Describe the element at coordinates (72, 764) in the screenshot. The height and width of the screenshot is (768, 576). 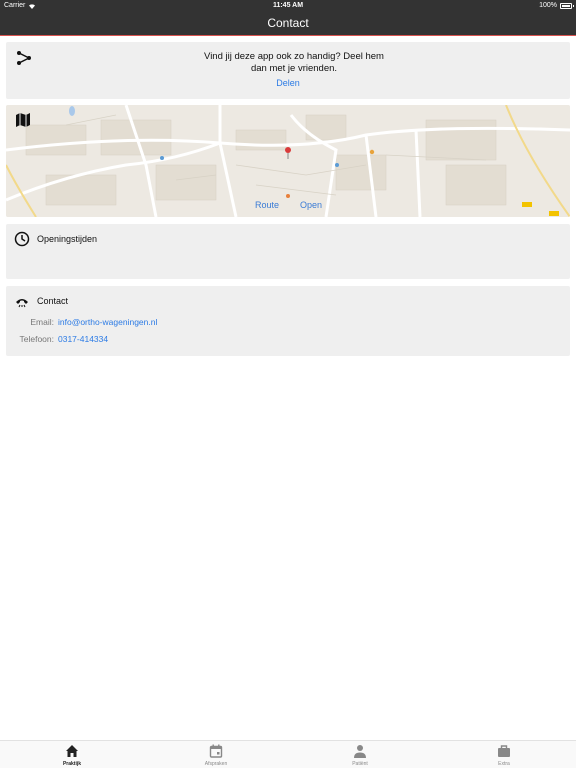
I see `tab-label: Praktijk` at that location.